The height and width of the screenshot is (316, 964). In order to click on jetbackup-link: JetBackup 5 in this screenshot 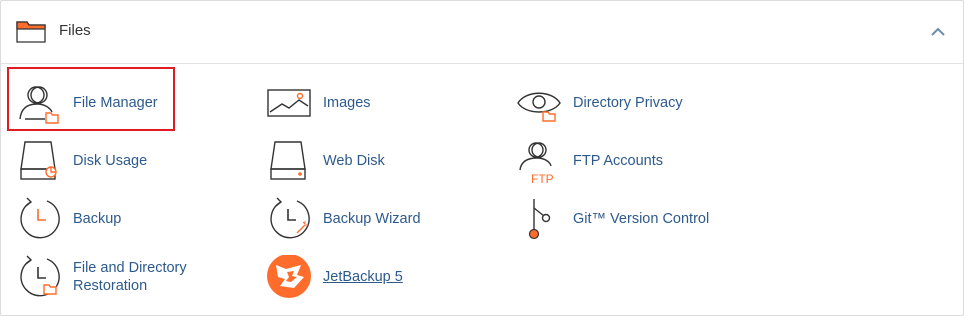, I will do `click(352, 281)`.